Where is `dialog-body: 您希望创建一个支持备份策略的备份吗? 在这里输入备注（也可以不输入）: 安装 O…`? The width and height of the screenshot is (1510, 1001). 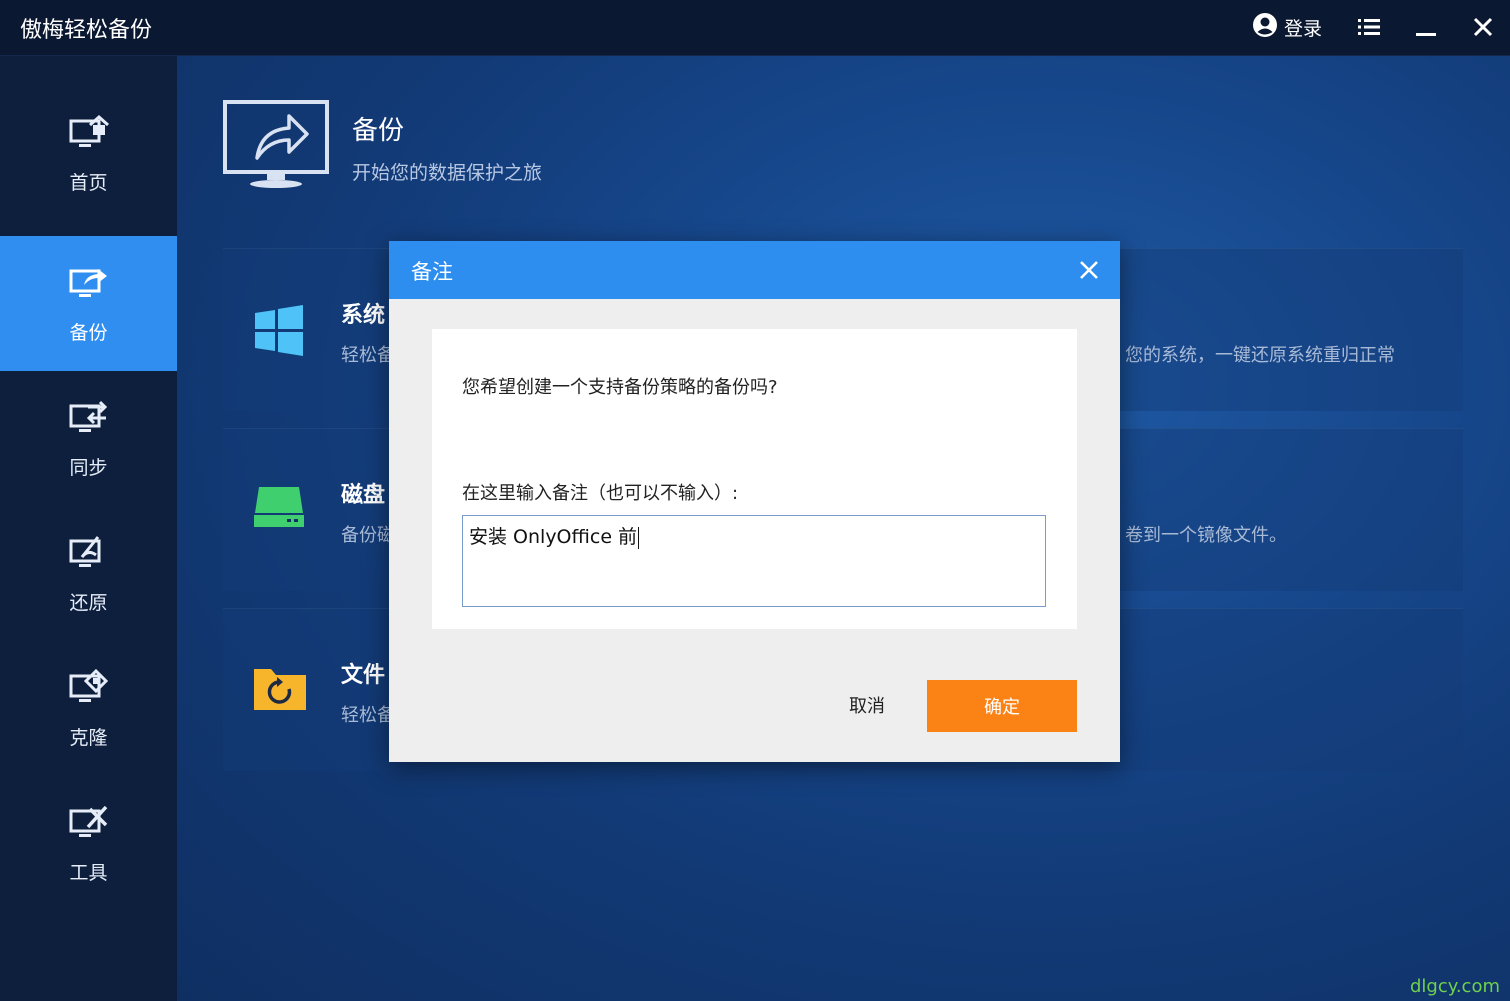
dialog-body: 您希望创建一个支持备份策略的备份吗? 在这里输入备注（也可以不输入）: 安装 O… is located at coordinates (754, 479).